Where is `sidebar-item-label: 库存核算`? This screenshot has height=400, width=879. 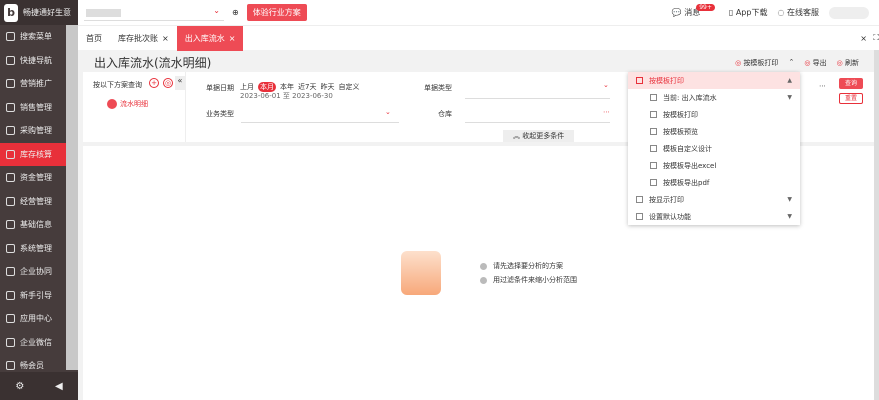
sidebar-item-label: 库存核算 is located at coordinates (36, 154).